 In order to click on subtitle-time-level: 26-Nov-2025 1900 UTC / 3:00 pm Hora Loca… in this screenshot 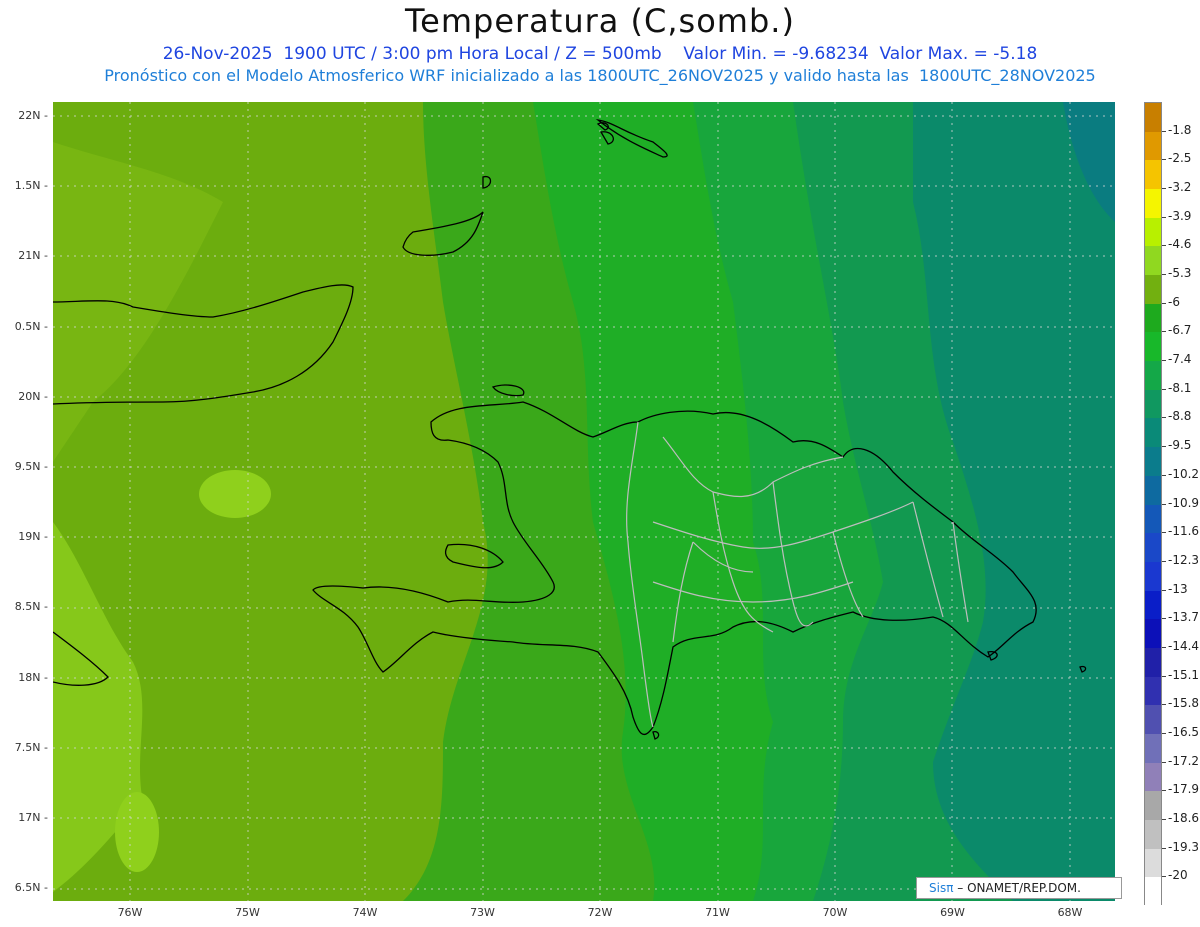, I will do `click(600, 54)`.